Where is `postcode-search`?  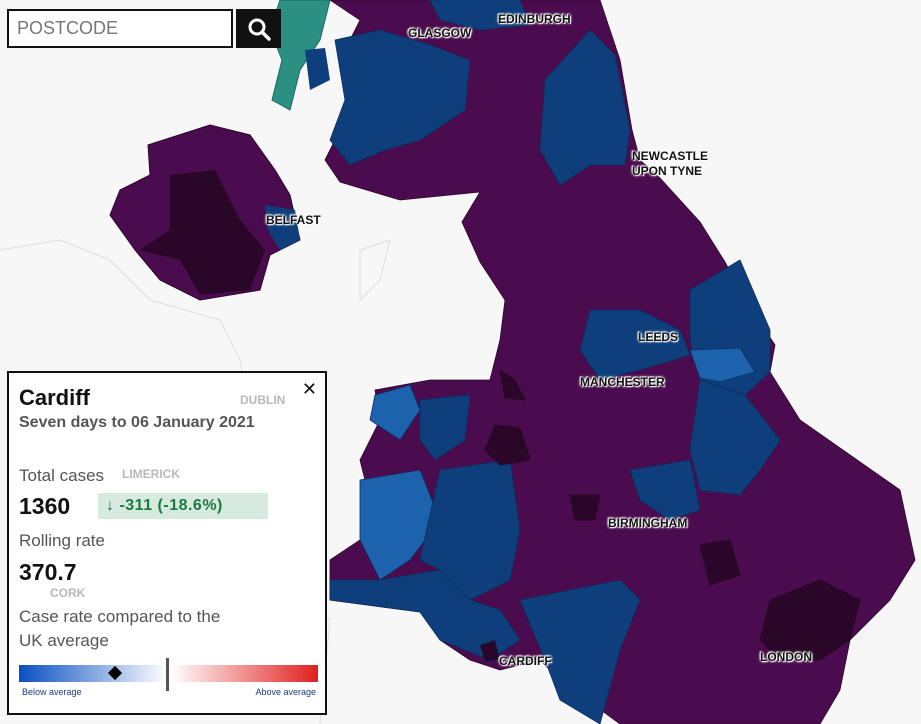 postcode-search is located at coordinates (121, 28).